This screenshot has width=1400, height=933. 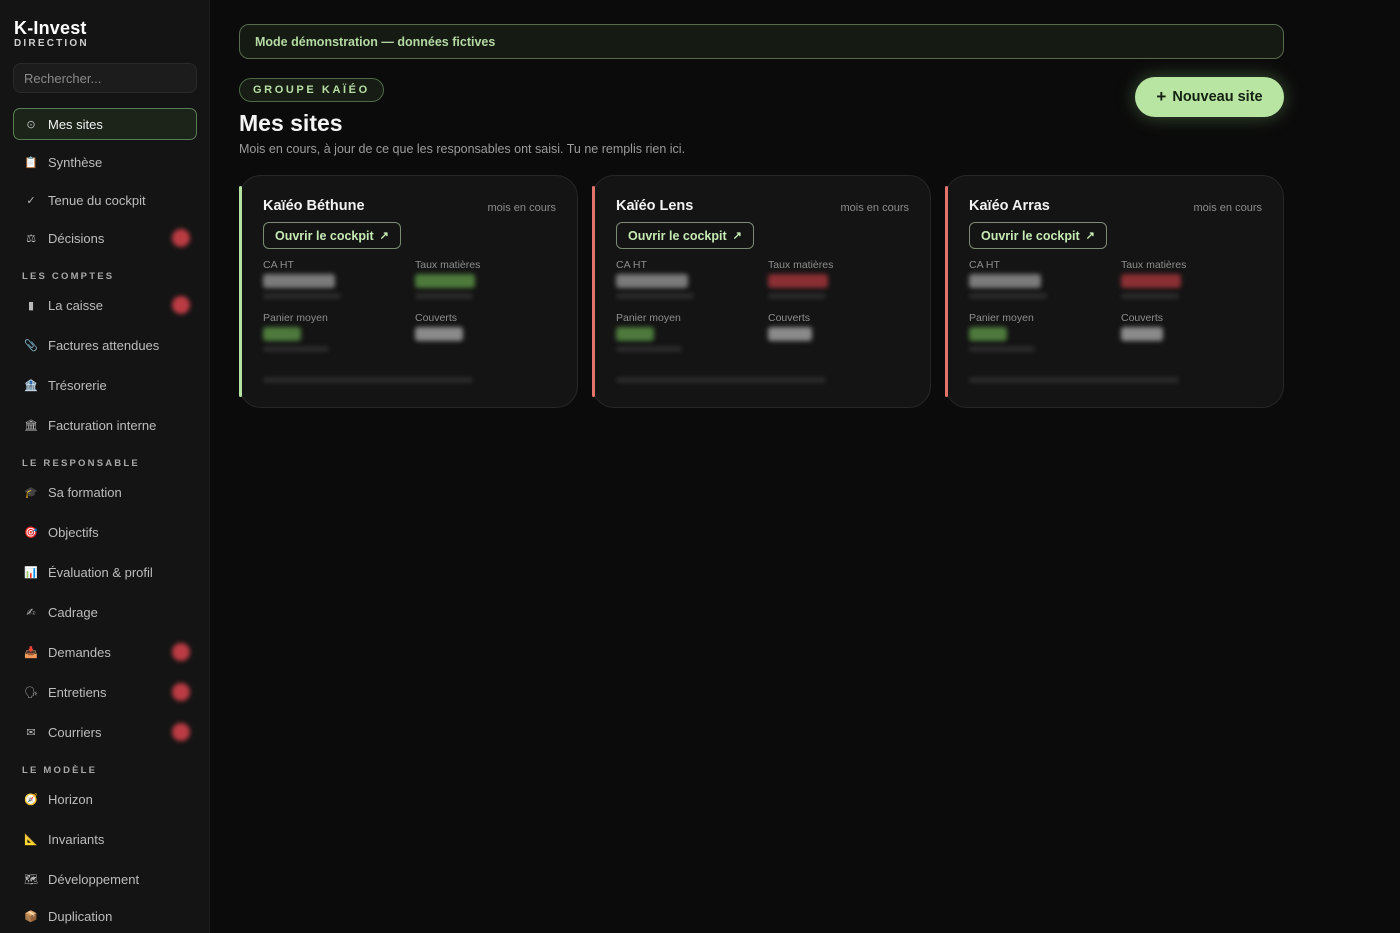 I want to click on sidebar-item-label: Tenue du cockpit, so click(x=97, y=200).